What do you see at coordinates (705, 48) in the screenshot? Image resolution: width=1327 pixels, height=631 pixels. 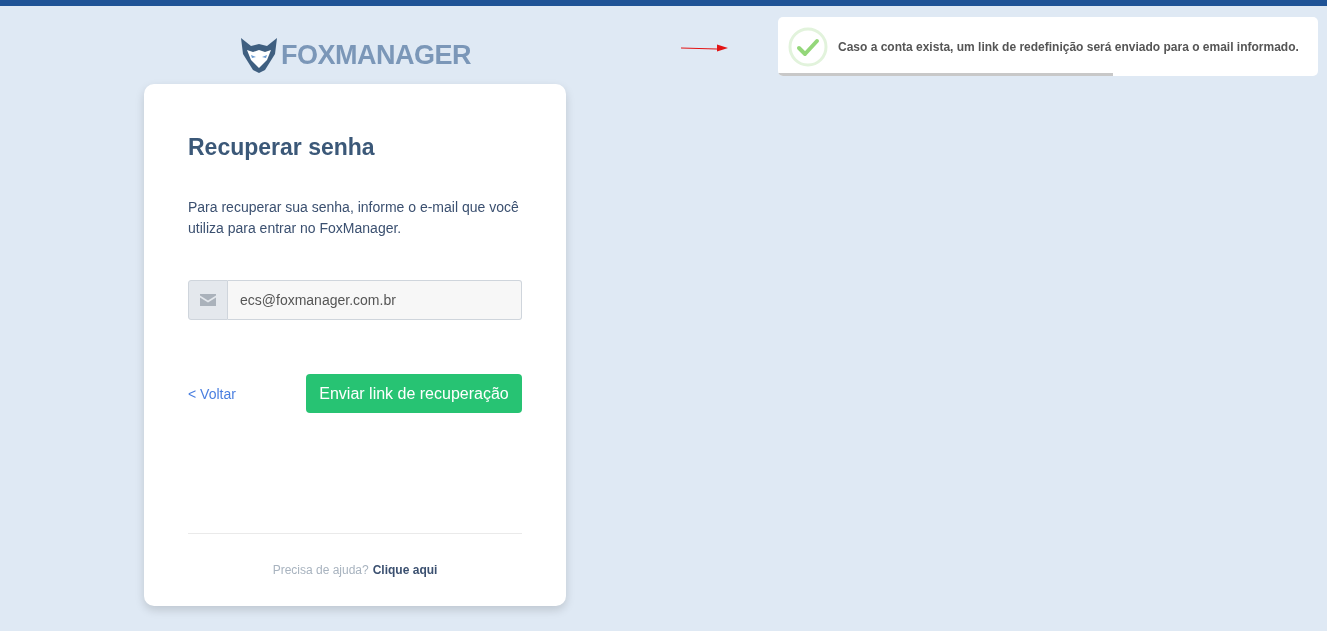 I see `arrow-icon` at bounding box center [705, 48].